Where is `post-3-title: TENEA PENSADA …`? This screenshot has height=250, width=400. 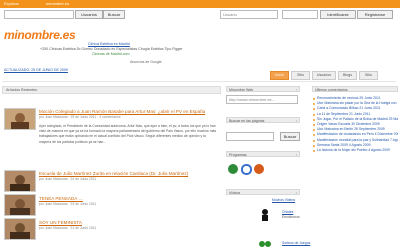
post-3-title: TENEA PENSADA … is located at coordinates (61, 198).